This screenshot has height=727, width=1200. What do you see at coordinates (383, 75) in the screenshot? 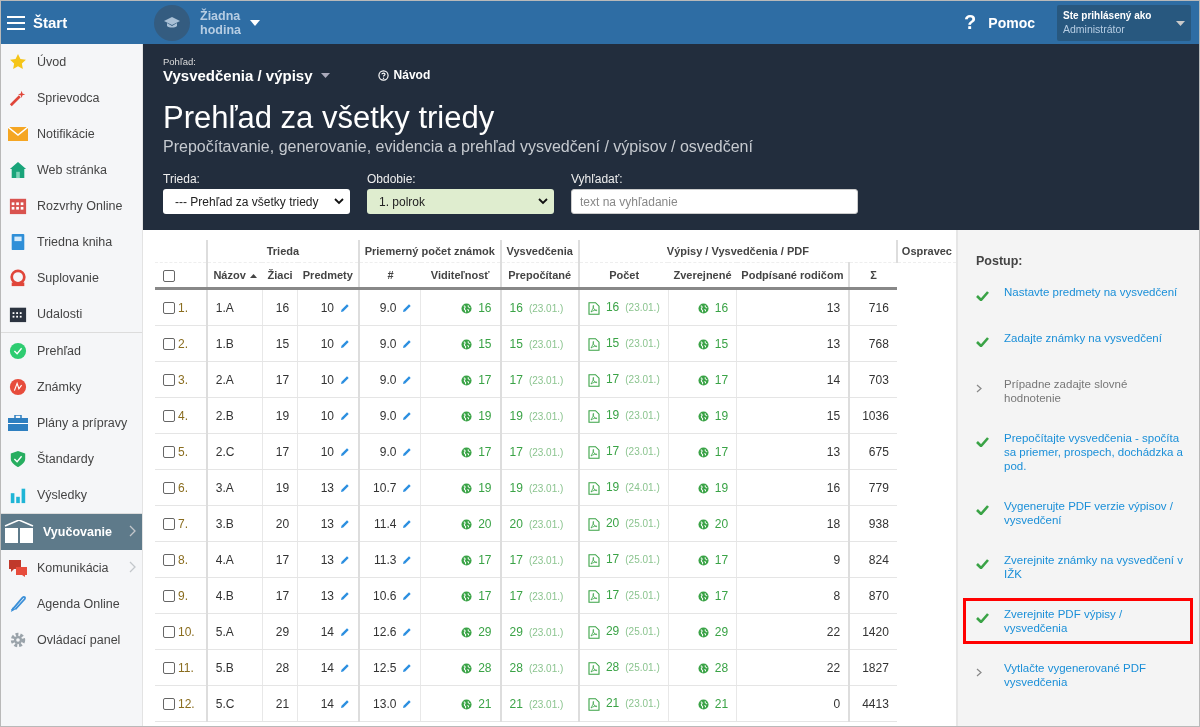
I see `help-icon` at bounding box center [383, 75].